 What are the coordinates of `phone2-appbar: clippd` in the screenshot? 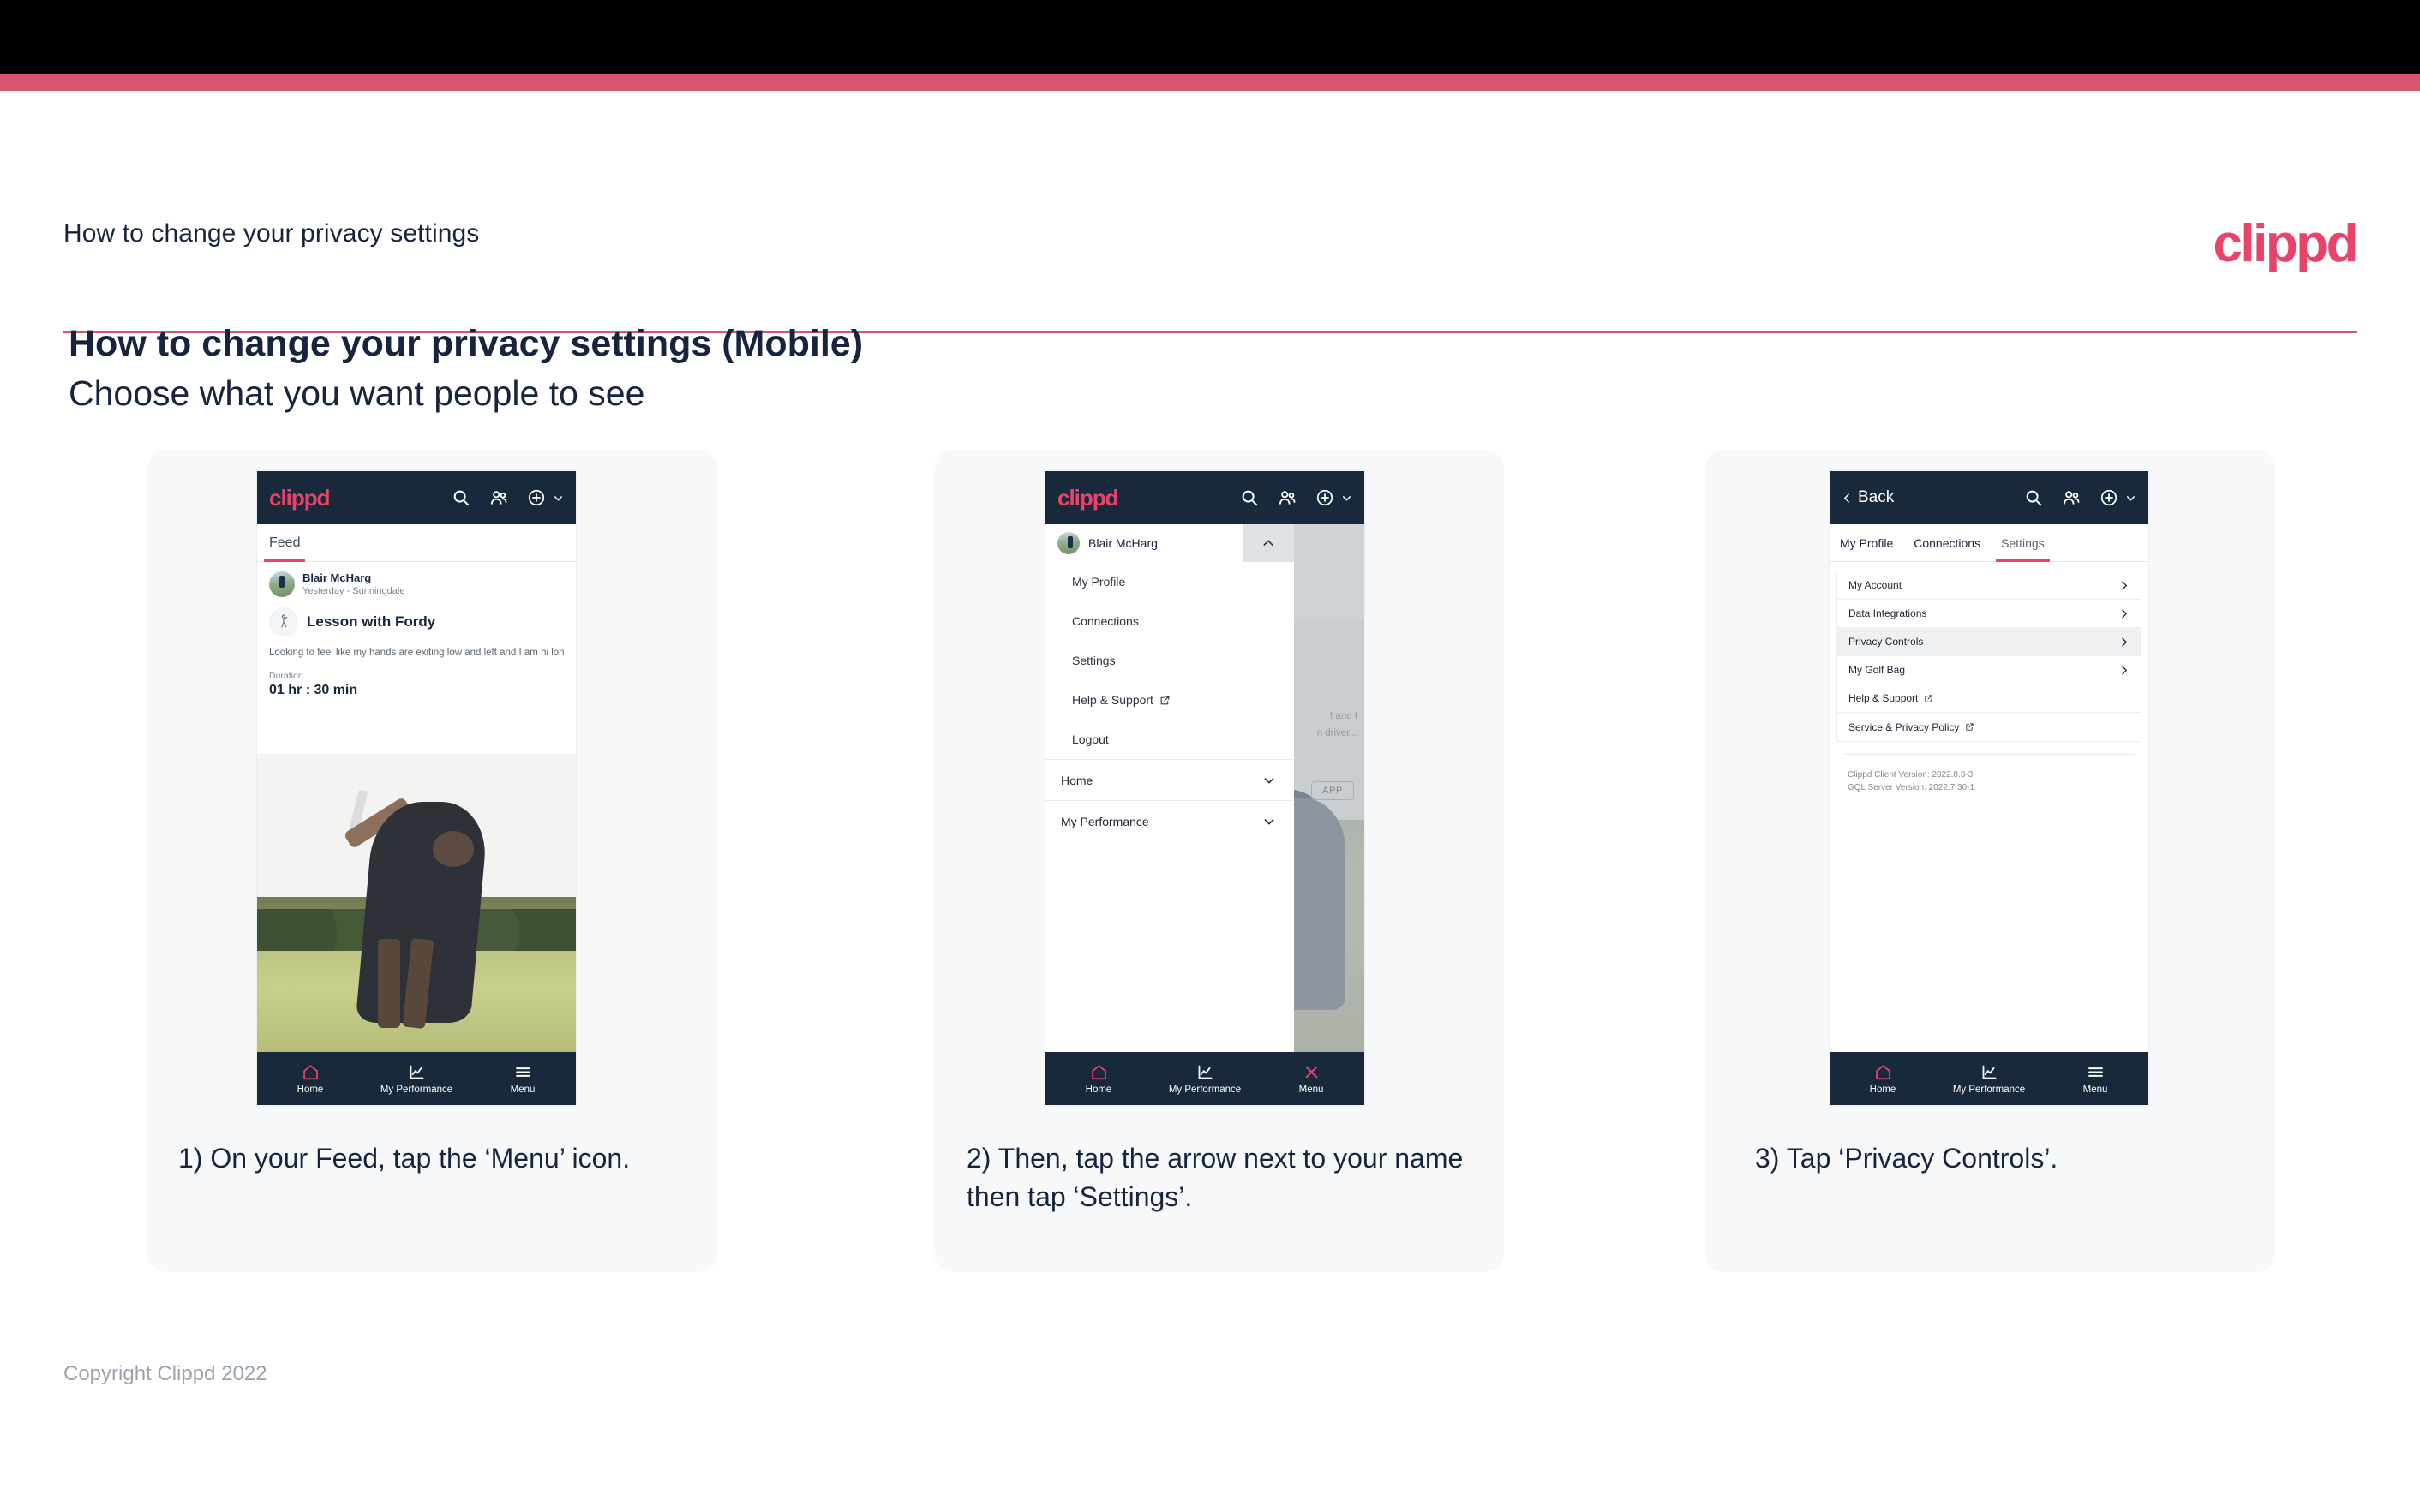 It's located at (1204, 497).